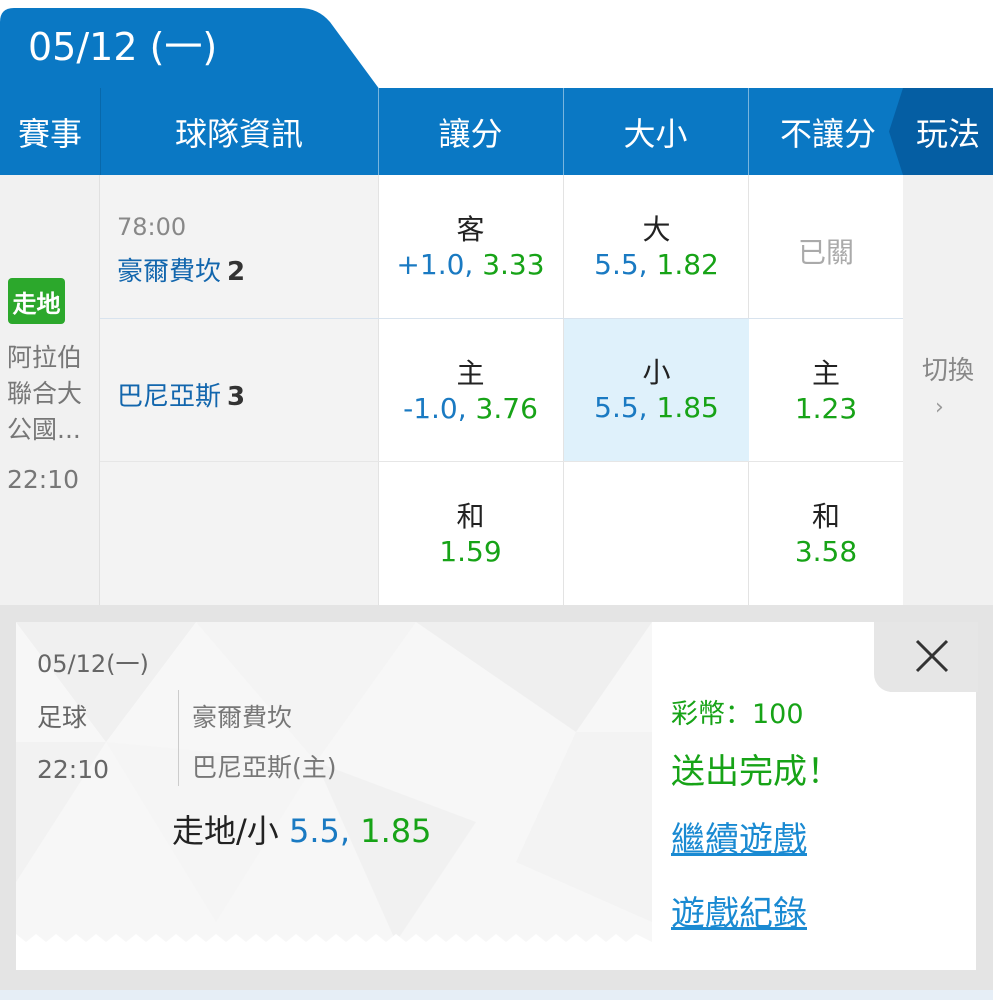 The image size is (993, 1000). Describe the element at coordinates (49, 133) in the screenshot. I see `header-event: 賽事` at that location.